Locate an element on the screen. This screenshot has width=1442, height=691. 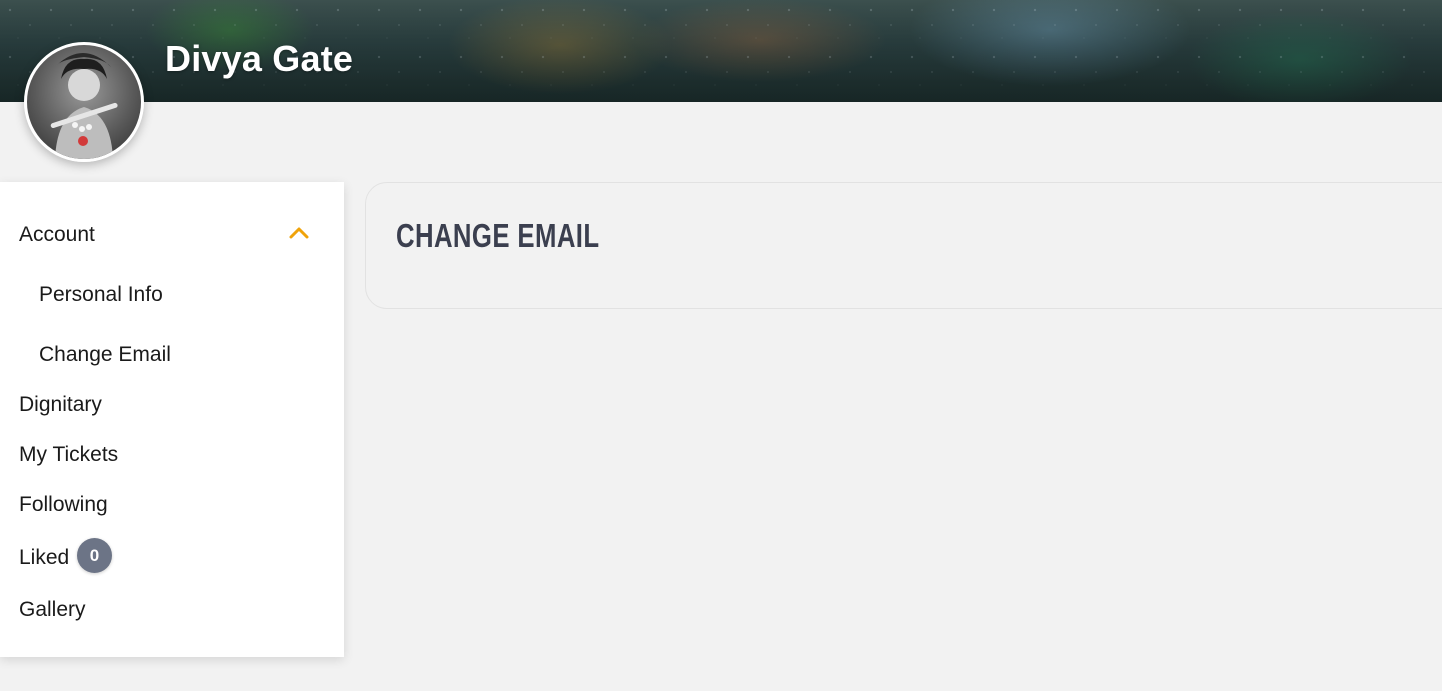
avatar is located at coordinates (84, 102).